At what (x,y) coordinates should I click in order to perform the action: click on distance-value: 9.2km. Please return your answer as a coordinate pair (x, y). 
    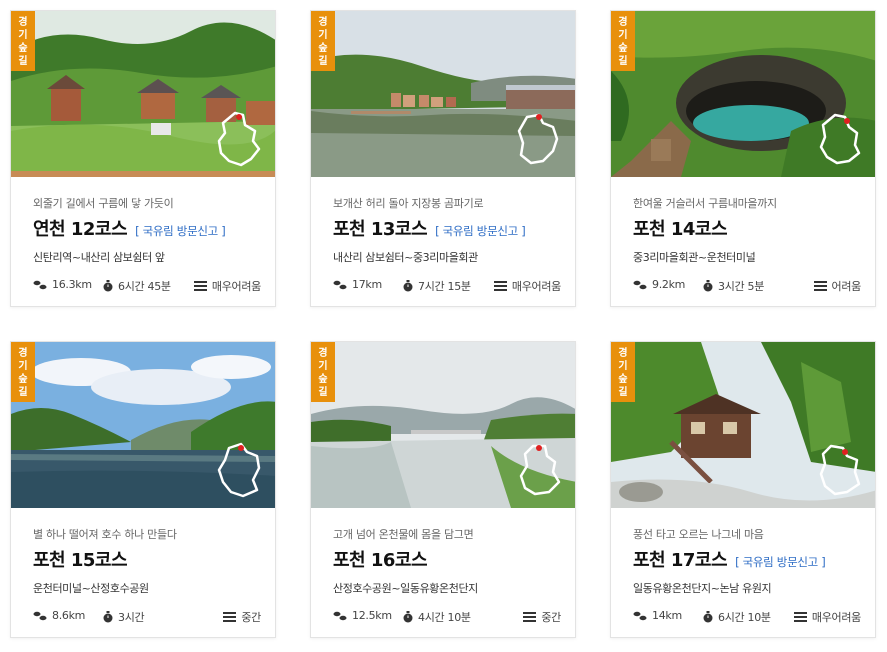
    Looking at the image, I should click on (669, 284).